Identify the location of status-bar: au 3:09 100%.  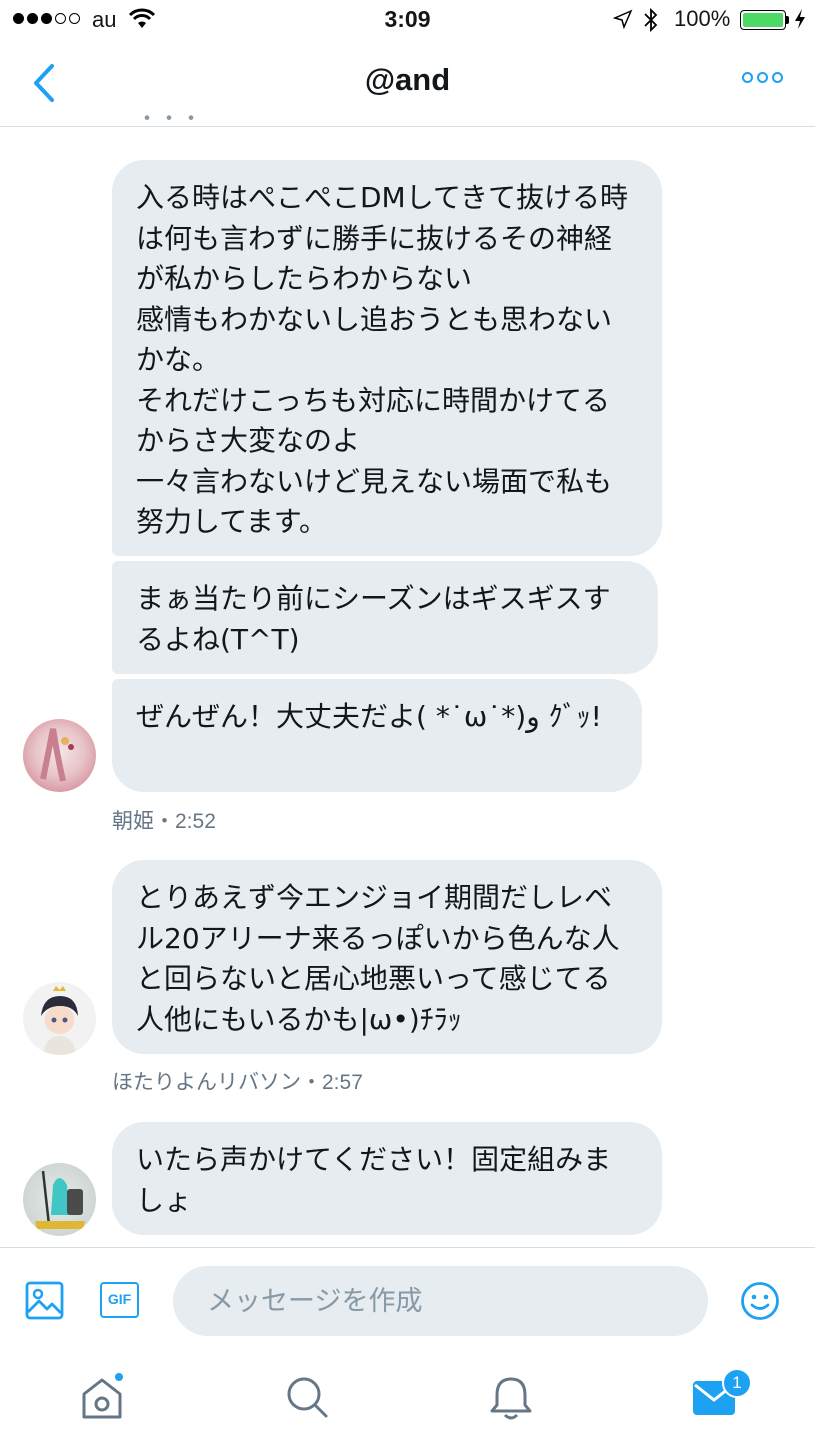
(407, 20).